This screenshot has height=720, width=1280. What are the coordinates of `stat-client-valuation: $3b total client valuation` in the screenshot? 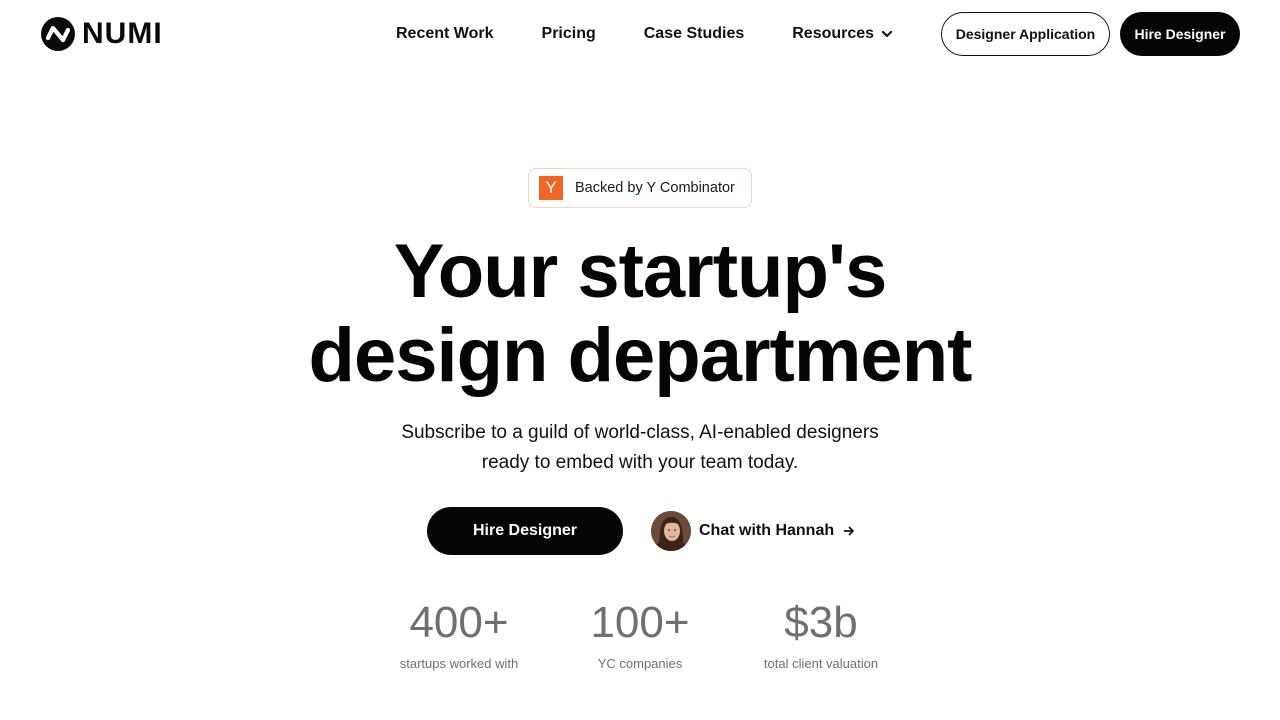 It's located at (821, 634).